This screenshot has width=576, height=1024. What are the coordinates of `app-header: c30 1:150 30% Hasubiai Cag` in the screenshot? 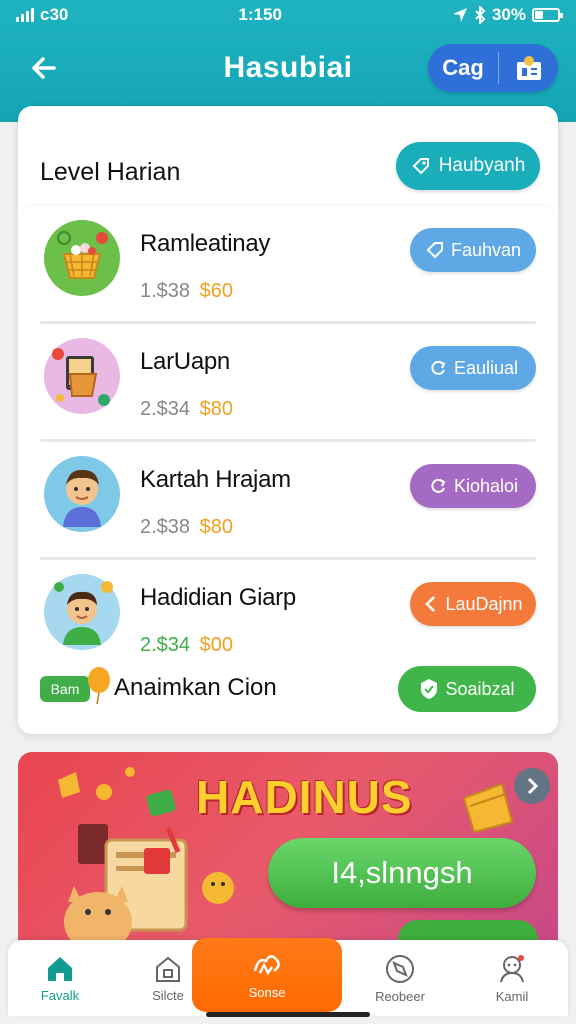 It's located at (288, 61).